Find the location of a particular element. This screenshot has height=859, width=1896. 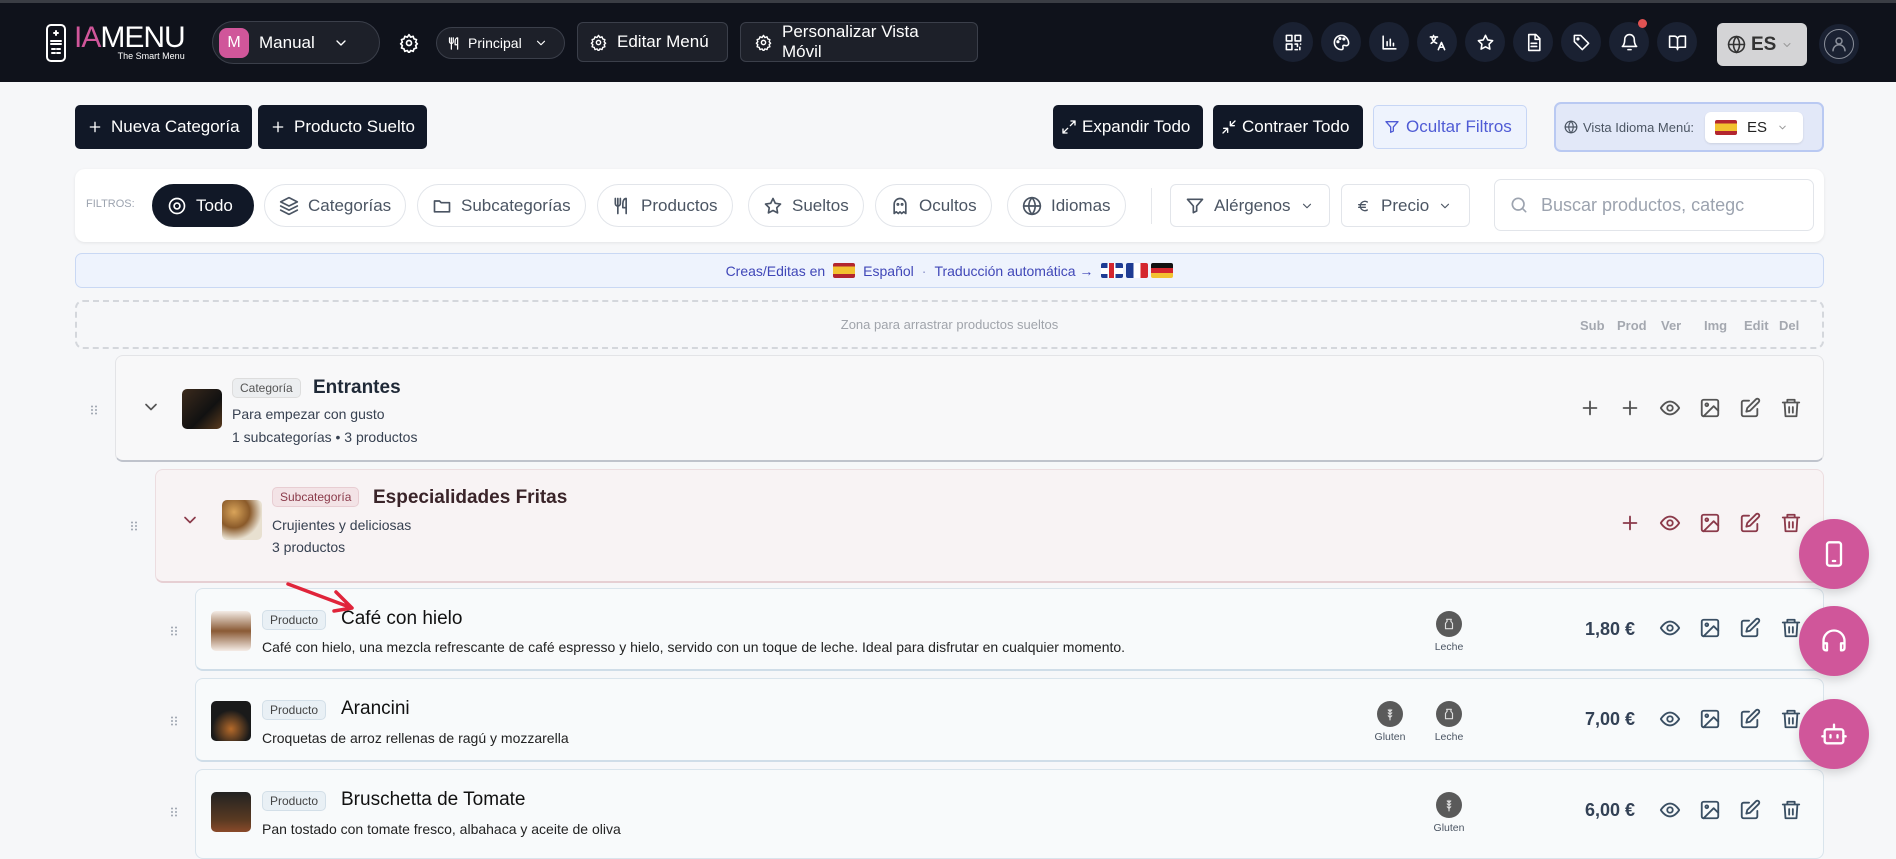

subcategory-meta: 3 productos is located at coordinates (309, 547).